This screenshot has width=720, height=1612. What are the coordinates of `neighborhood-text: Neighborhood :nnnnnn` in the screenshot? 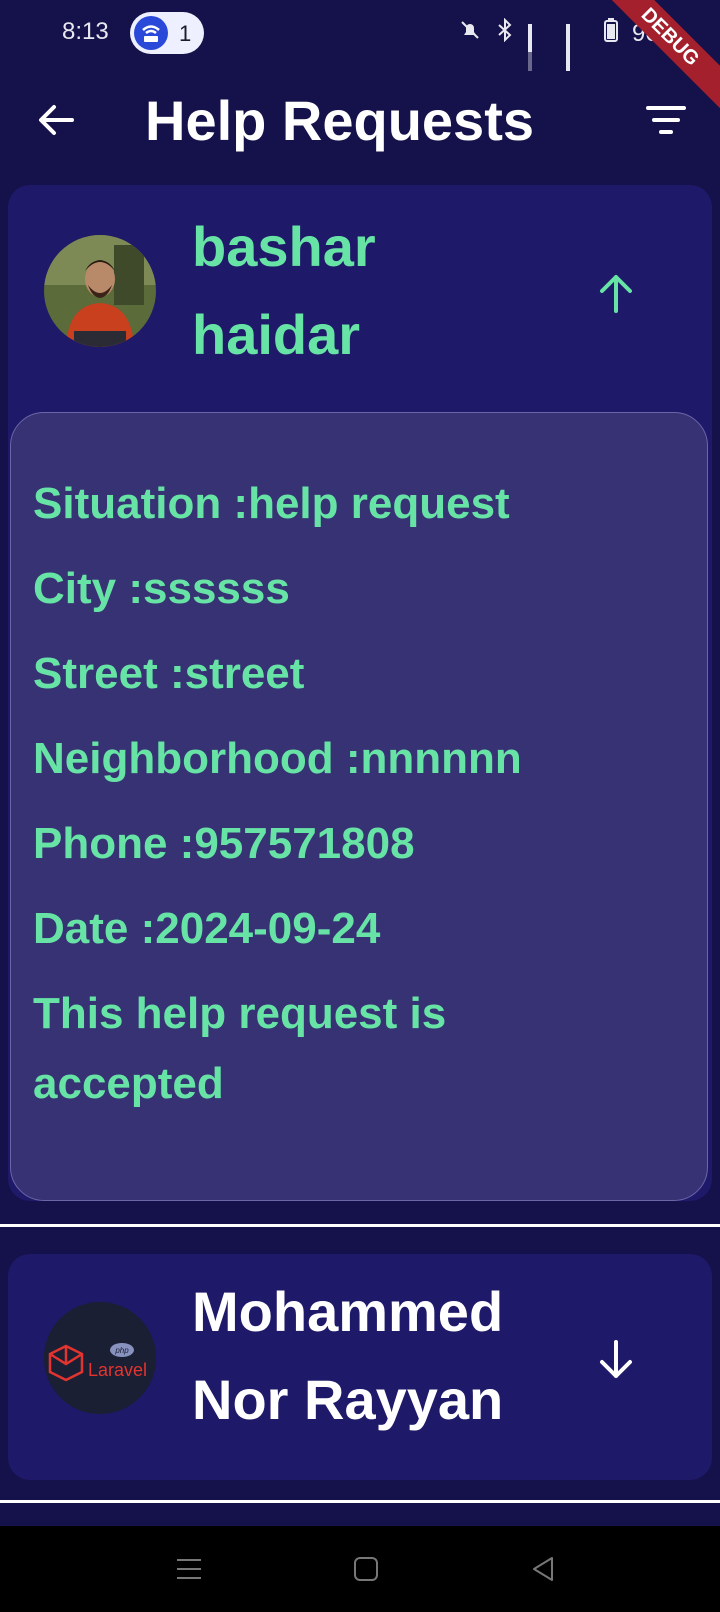 It's located at (277, 758).